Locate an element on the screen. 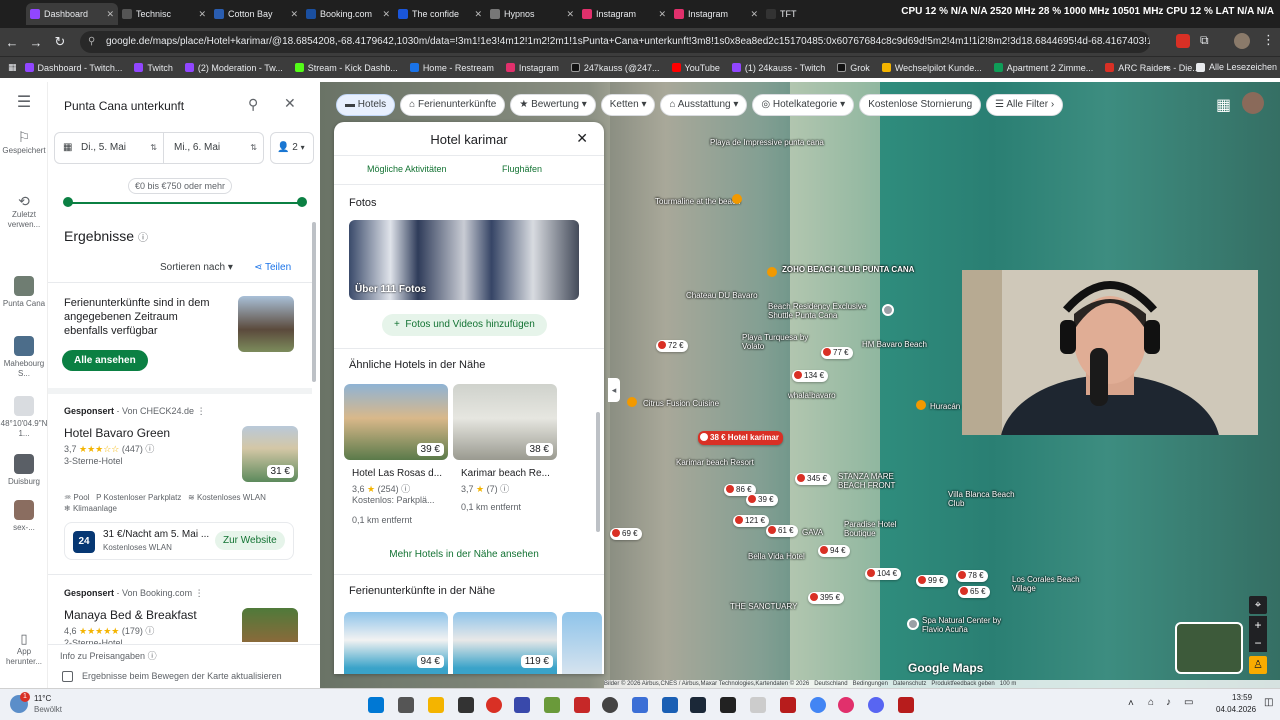  checkout-date: Mi., 6. Mai ⇅ is located at coordinates (214, 148).